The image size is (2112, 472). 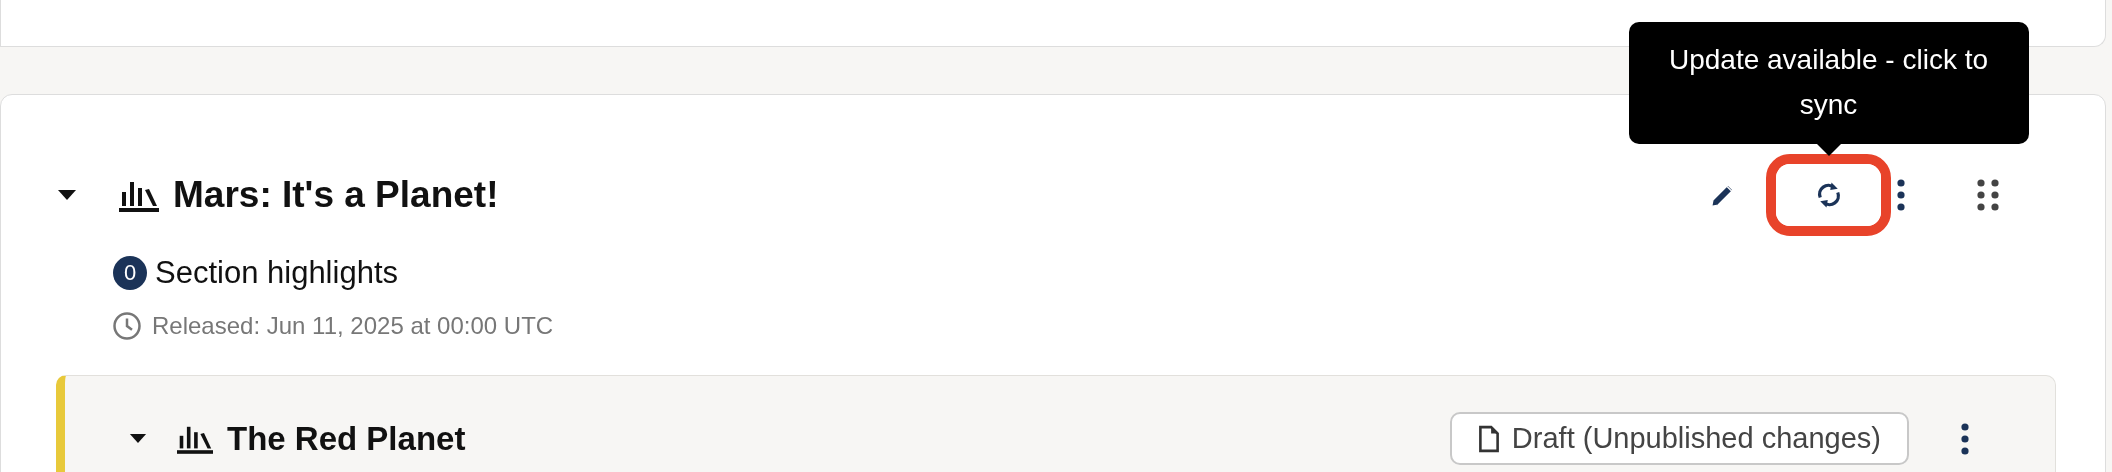 I want to click on tooltip-arrow, so click(x=1828, y=150).